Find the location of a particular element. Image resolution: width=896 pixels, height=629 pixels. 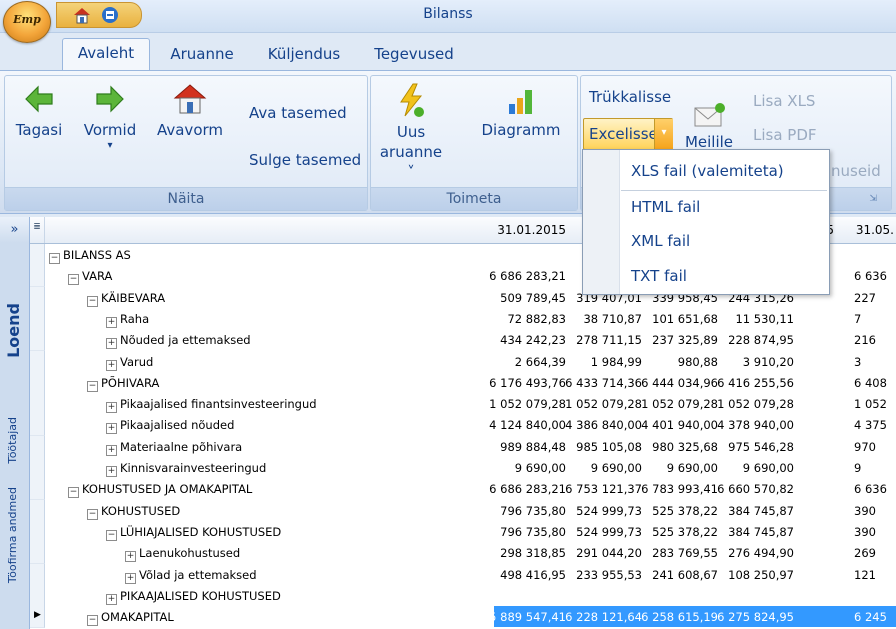

table-cell: 1 984,99 is located at coordinates (603, 362).